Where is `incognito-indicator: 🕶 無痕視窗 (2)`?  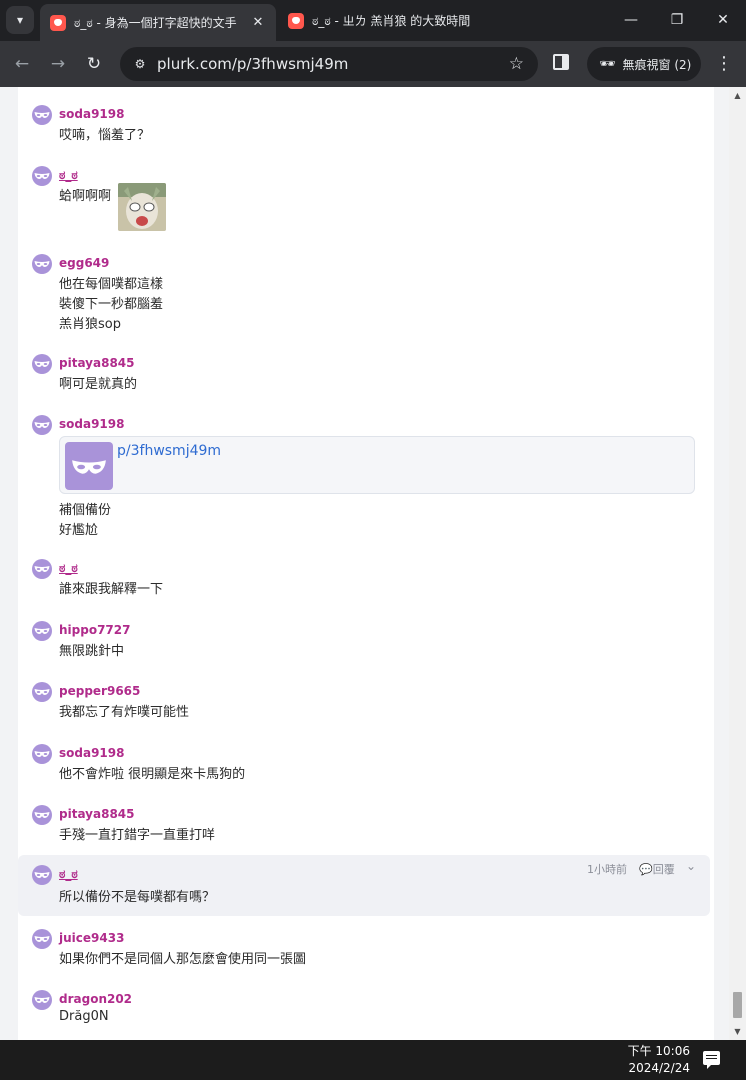
incognito-indicator: 🕶 無痕視窗 (2) is located at coordinates (644, 64).